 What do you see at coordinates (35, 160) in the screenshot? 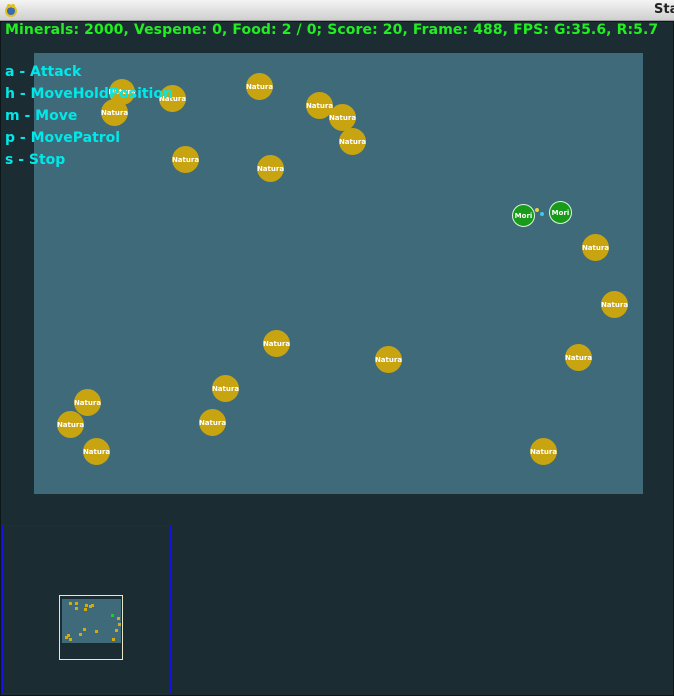
I see `command-stop: s - Stop` at bounding box center [35, 160].